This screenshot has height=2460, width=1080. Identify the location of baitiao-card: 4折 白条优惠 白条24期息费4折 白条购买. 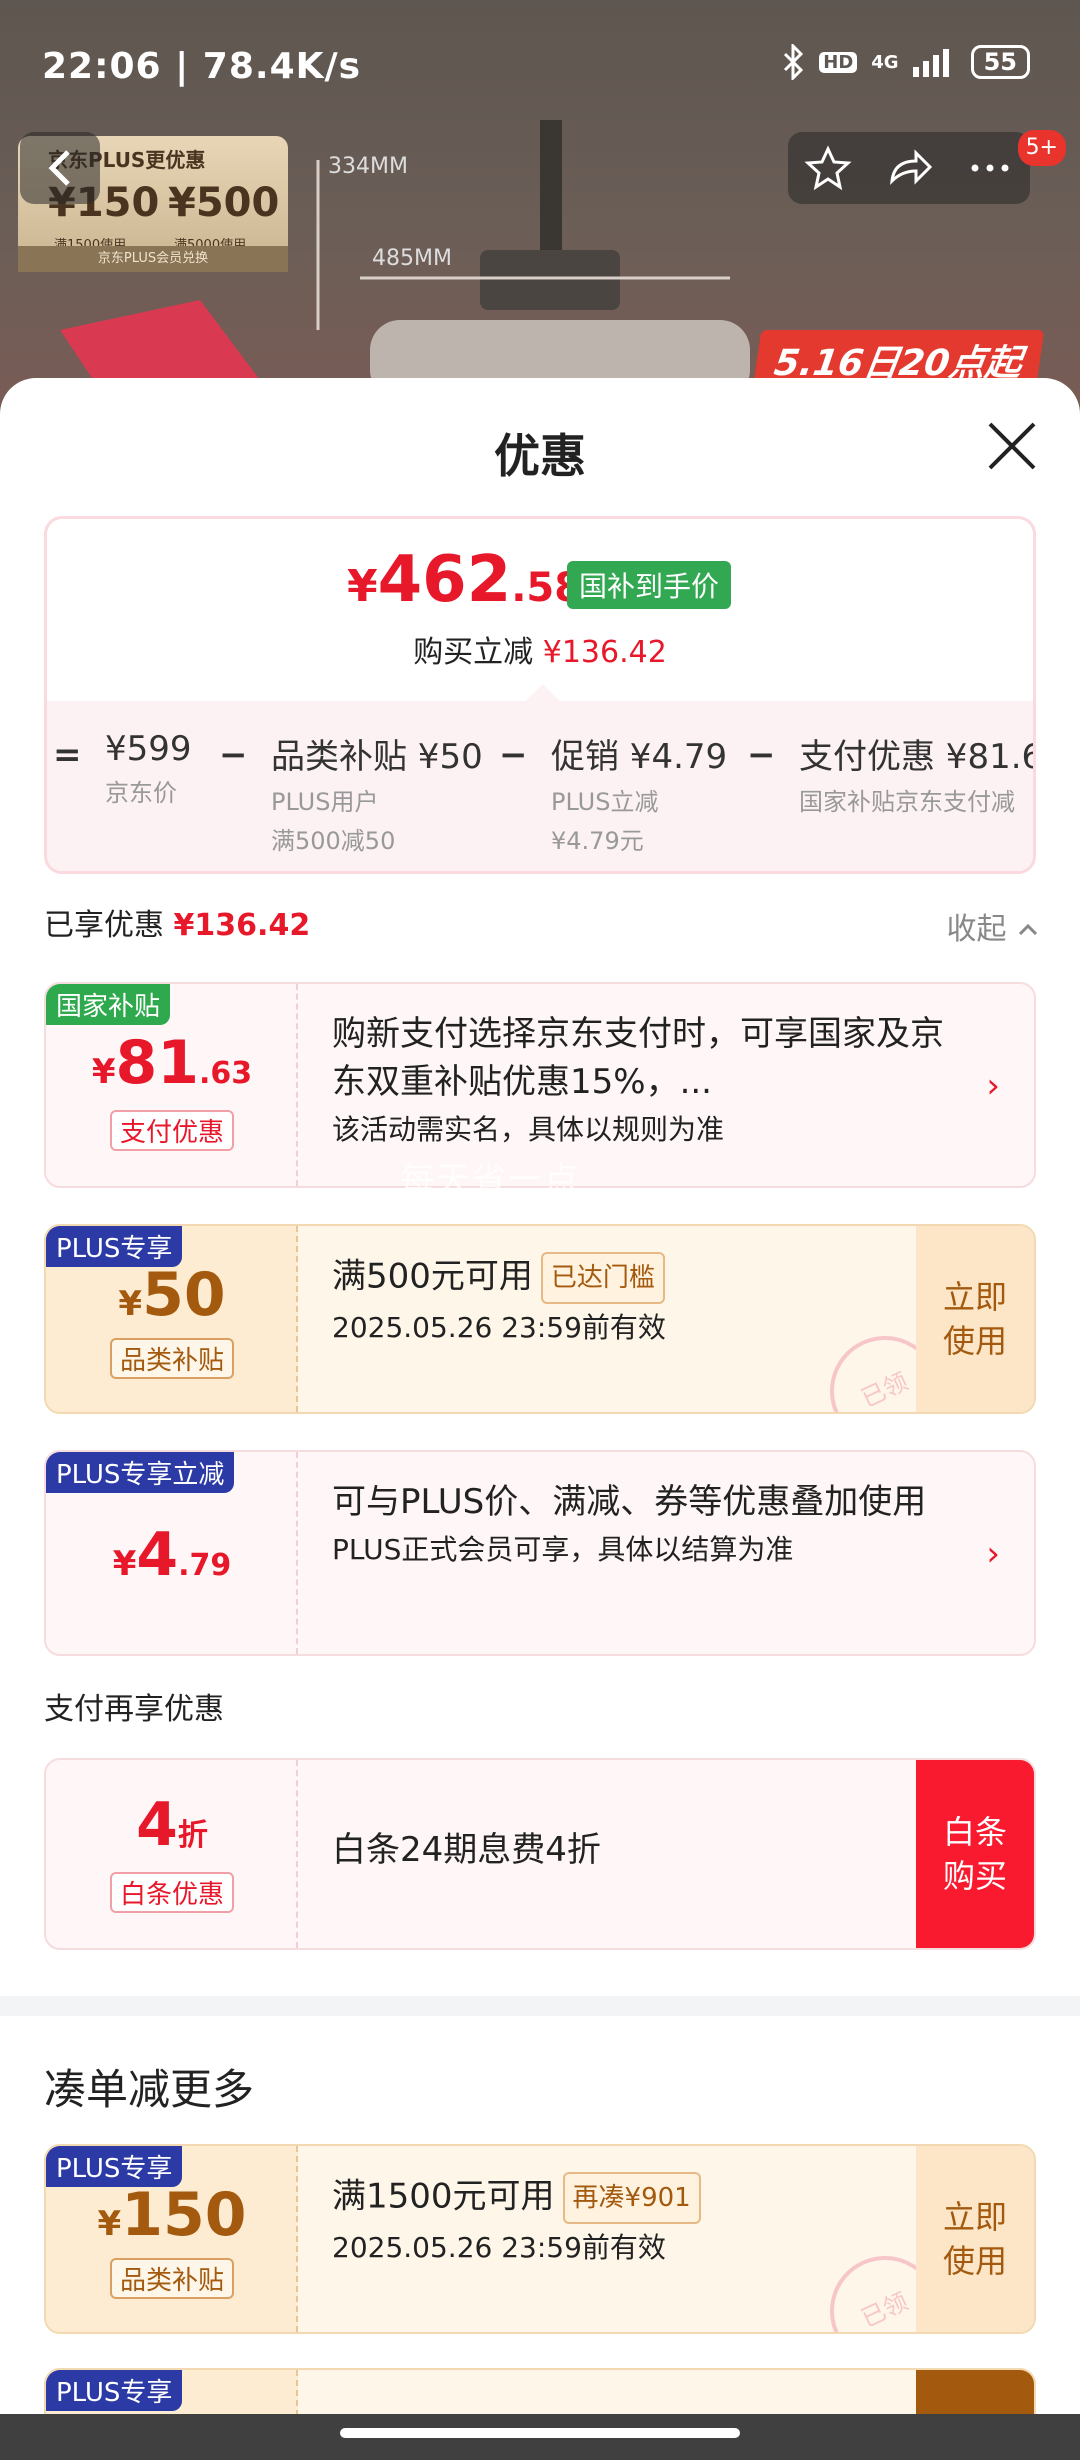
(540, 1854).